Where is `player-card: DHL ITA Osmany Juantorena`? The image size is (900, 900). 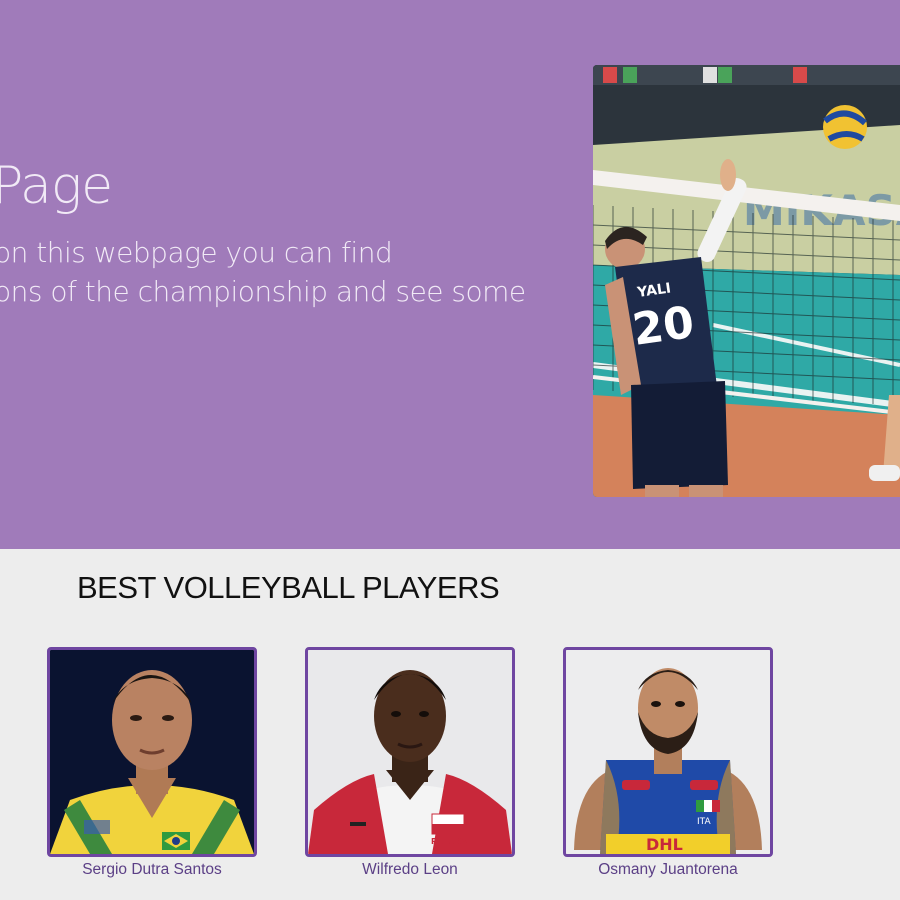
player-card: DHL ITA Osmany Juantorena is located at coordinates (668, 764).